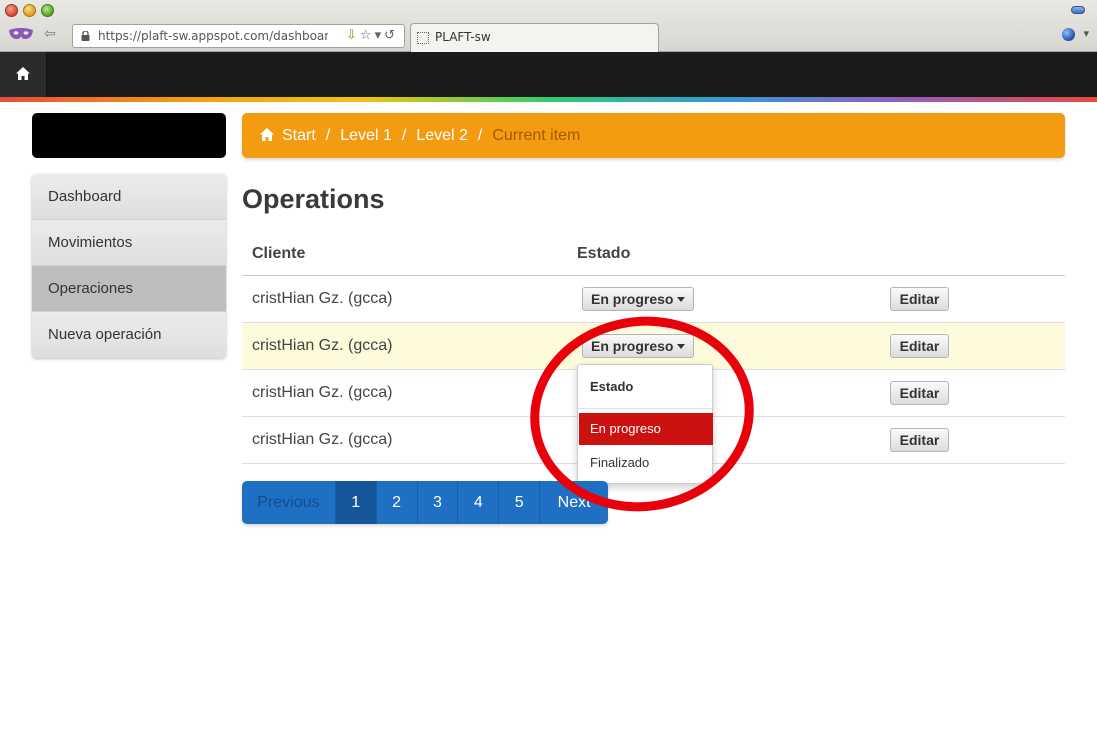  Describe the element at coordinates (11, 10) in the screenshot. I see `window-close-button` at that location.